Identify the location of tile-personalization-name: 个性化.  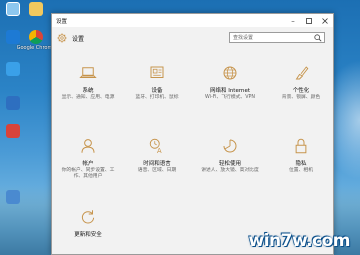
(301, 91).